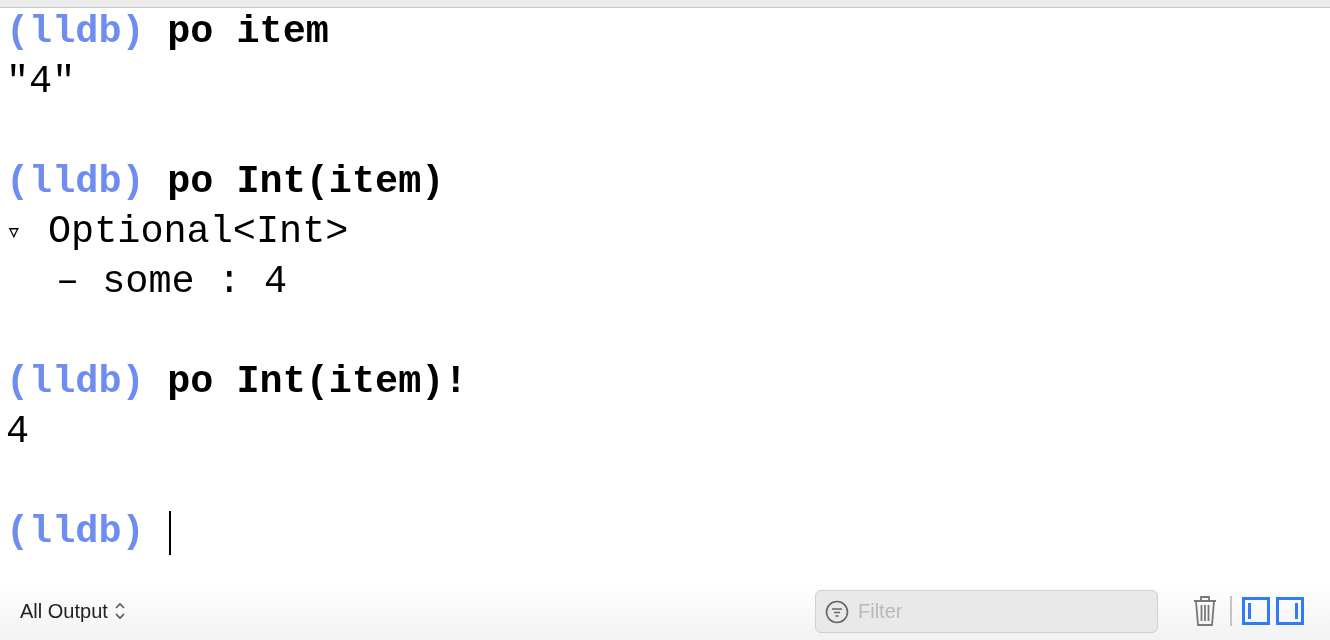 Image resolution: width=1330 pixels, height=640 pixels. Describe the element at coordinates (73, 611) in the screenshot. I see `scope-selector: All Output` at that location.